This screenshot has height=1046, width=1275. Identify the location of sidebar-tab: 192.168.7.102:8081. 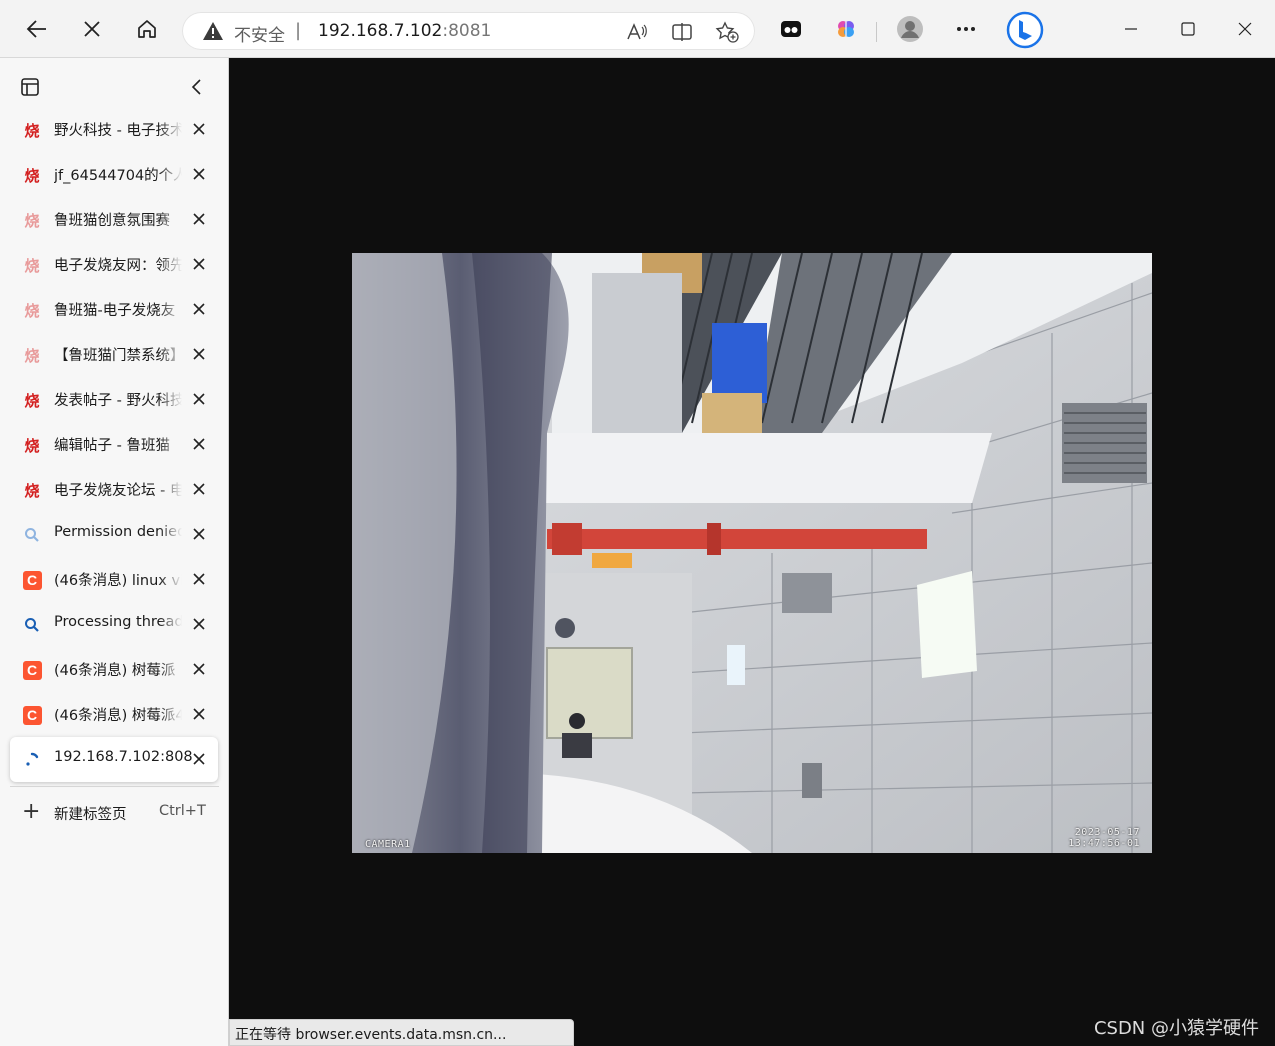
(114, 759).